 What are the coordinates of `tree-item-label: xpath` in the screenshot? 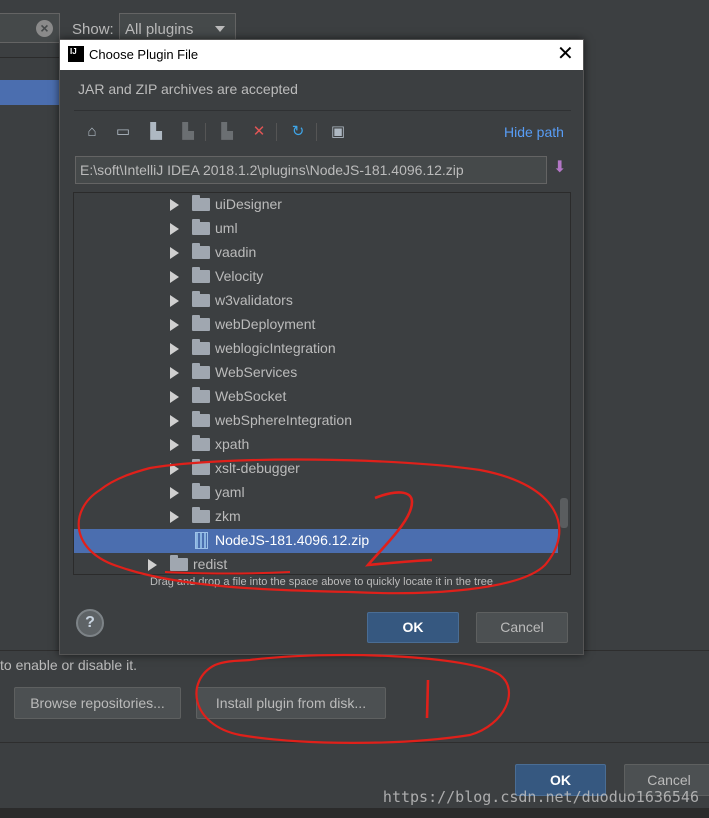 It's located at (232, 444).